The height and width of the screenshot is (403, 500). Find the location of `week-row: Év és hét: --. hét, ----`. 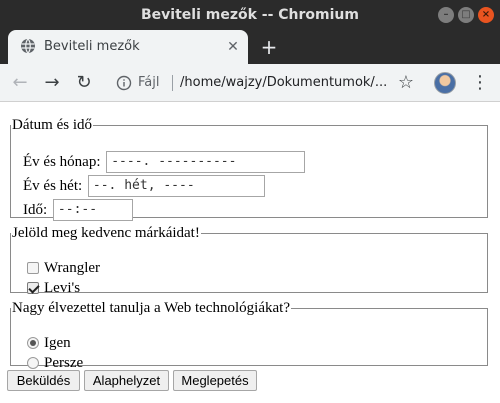

week-row: Év és hét: --. hét, ---- is located at coordinates (144, 186).